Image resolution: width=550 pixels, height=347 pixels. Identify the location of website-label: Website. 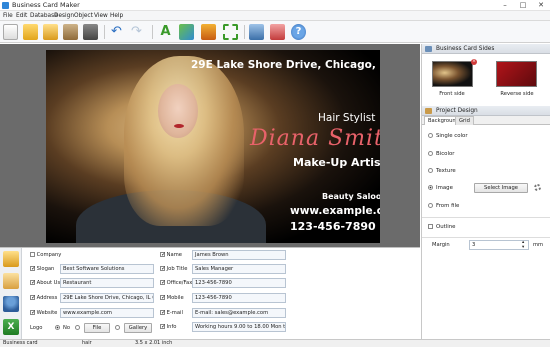
(47, 313).